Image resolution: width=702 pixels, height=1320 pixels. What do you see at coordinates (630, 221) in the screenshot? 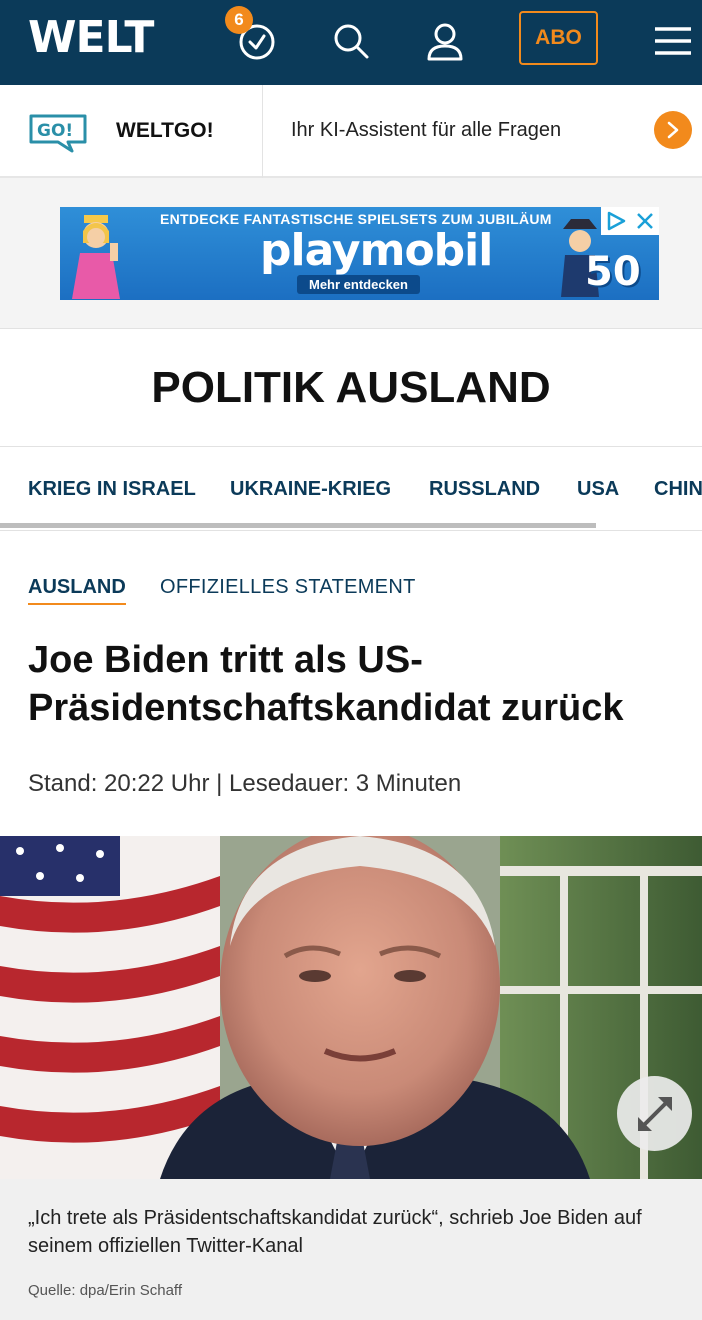
I see `ad-choices` at bounding box center [630, 221].